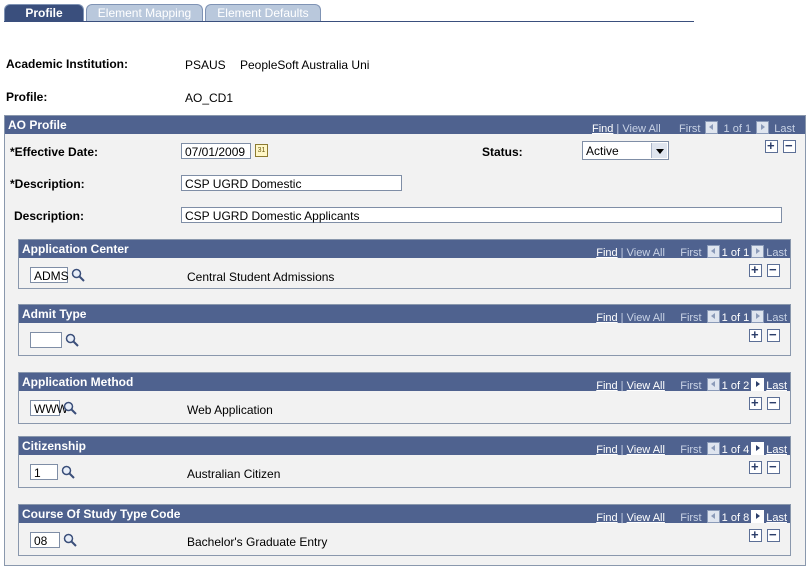  I want to click on application-center-add-button: +, so click(755, 269).